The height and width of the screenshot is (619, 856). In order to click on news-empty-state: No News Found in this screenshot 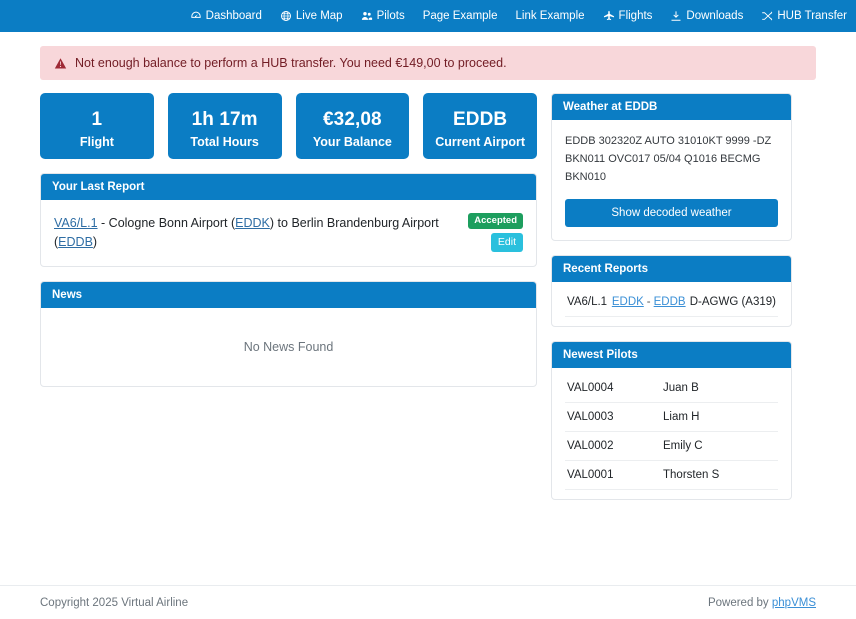, I will do `click(288, 347)`.